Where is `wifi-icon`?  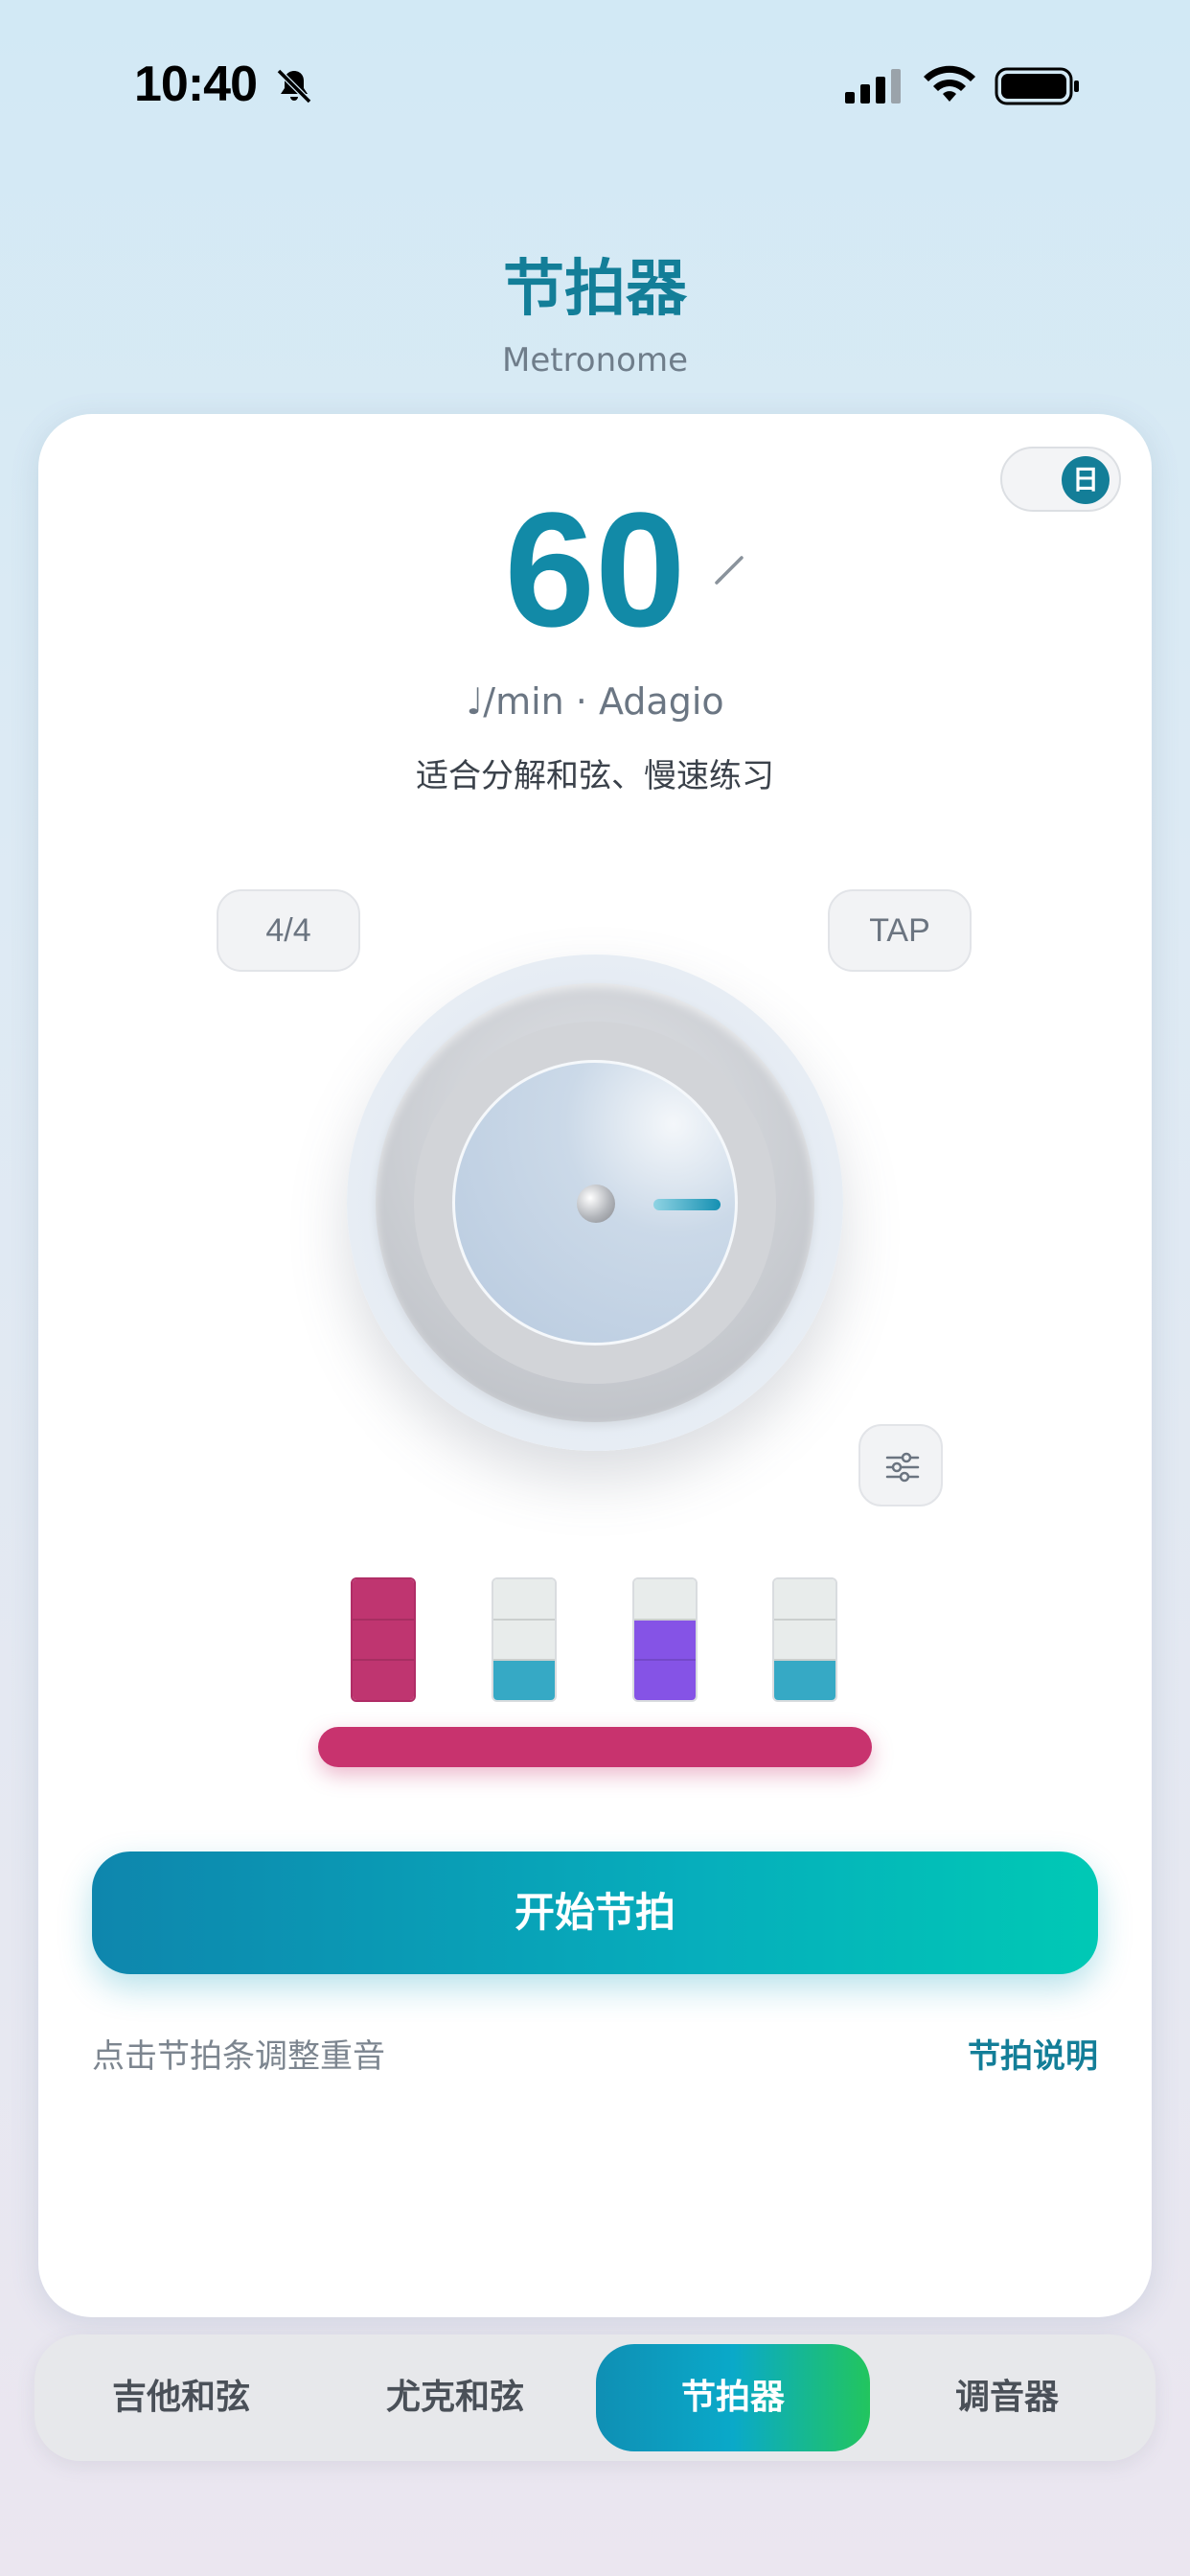 wifi-icon is located at coordinates (950, 83).